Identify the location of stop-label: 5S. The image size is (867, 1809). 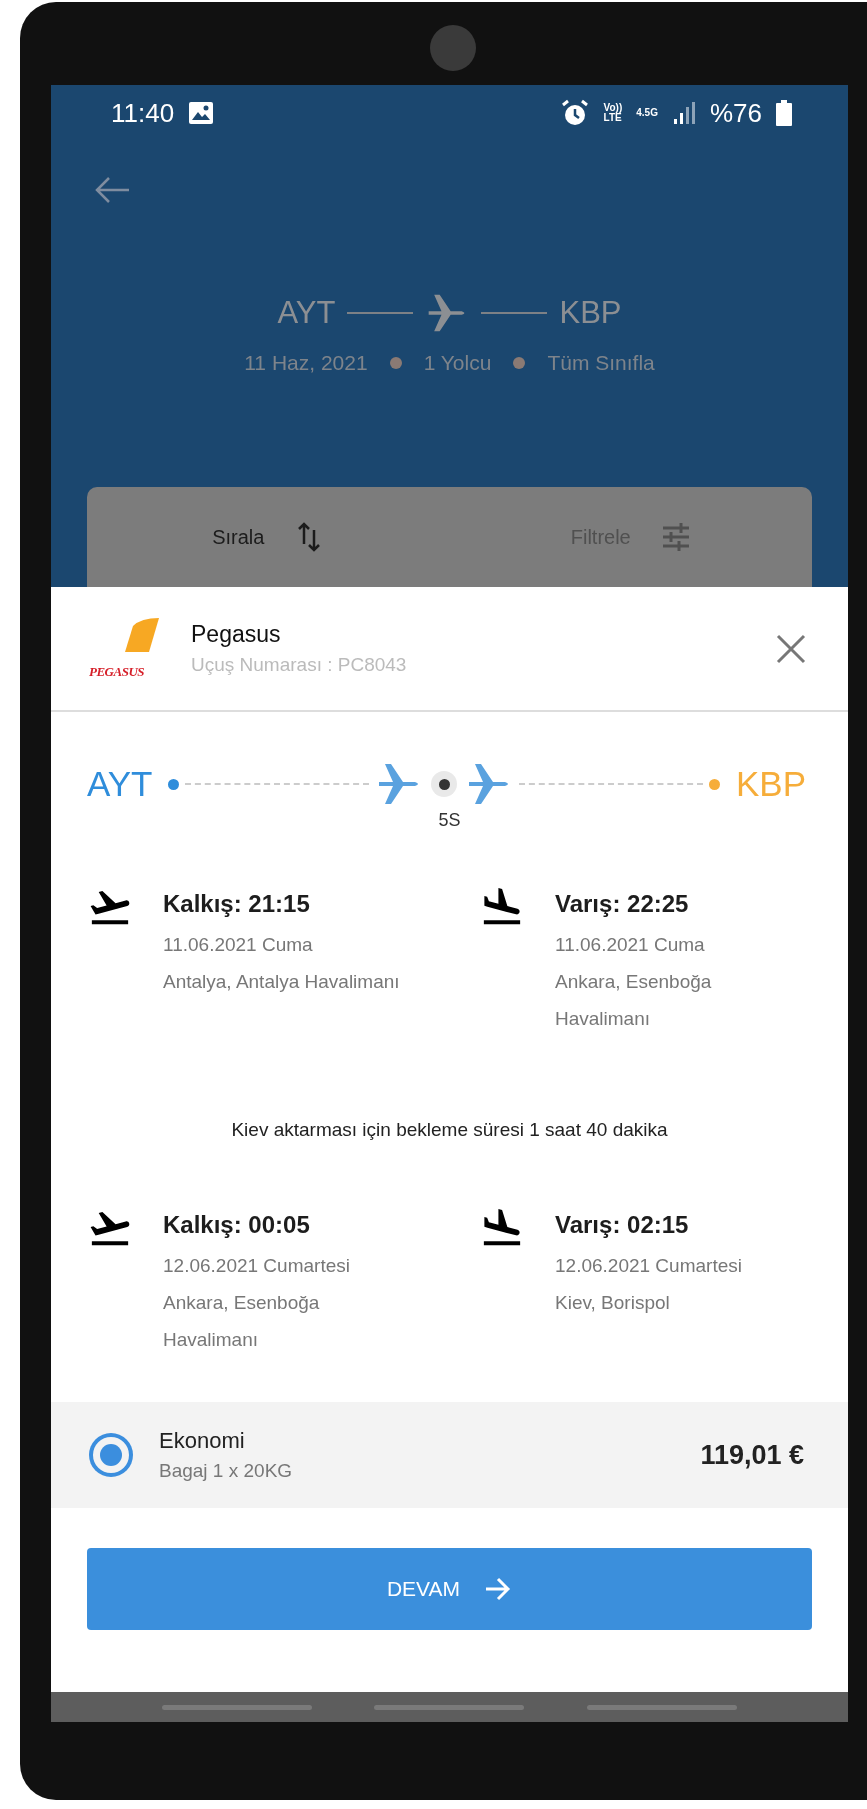
(449, 820).